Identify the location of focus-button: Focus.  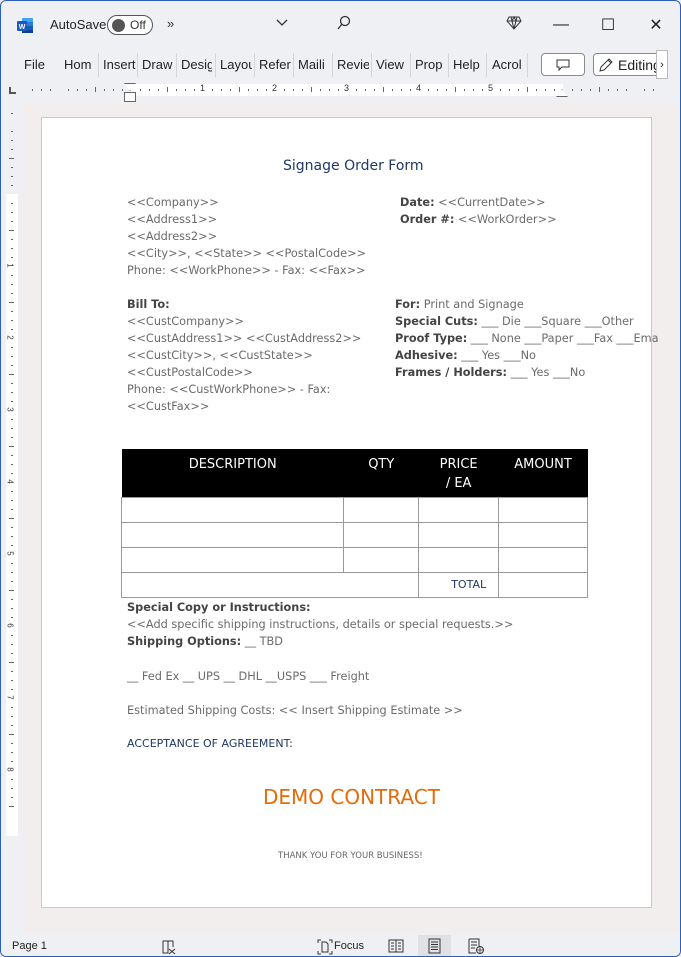
(349, 946).